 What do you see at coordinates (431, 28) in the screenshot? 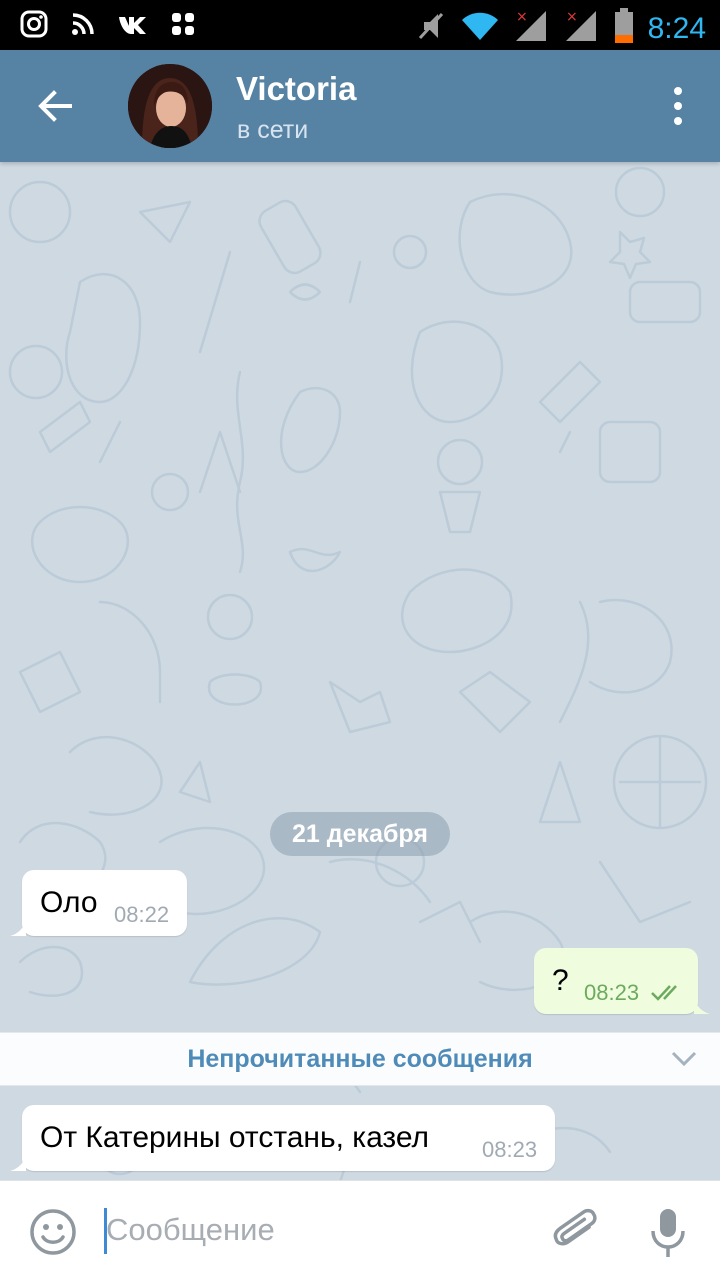
I see `mute-icon` at bounding box center [431, 28].